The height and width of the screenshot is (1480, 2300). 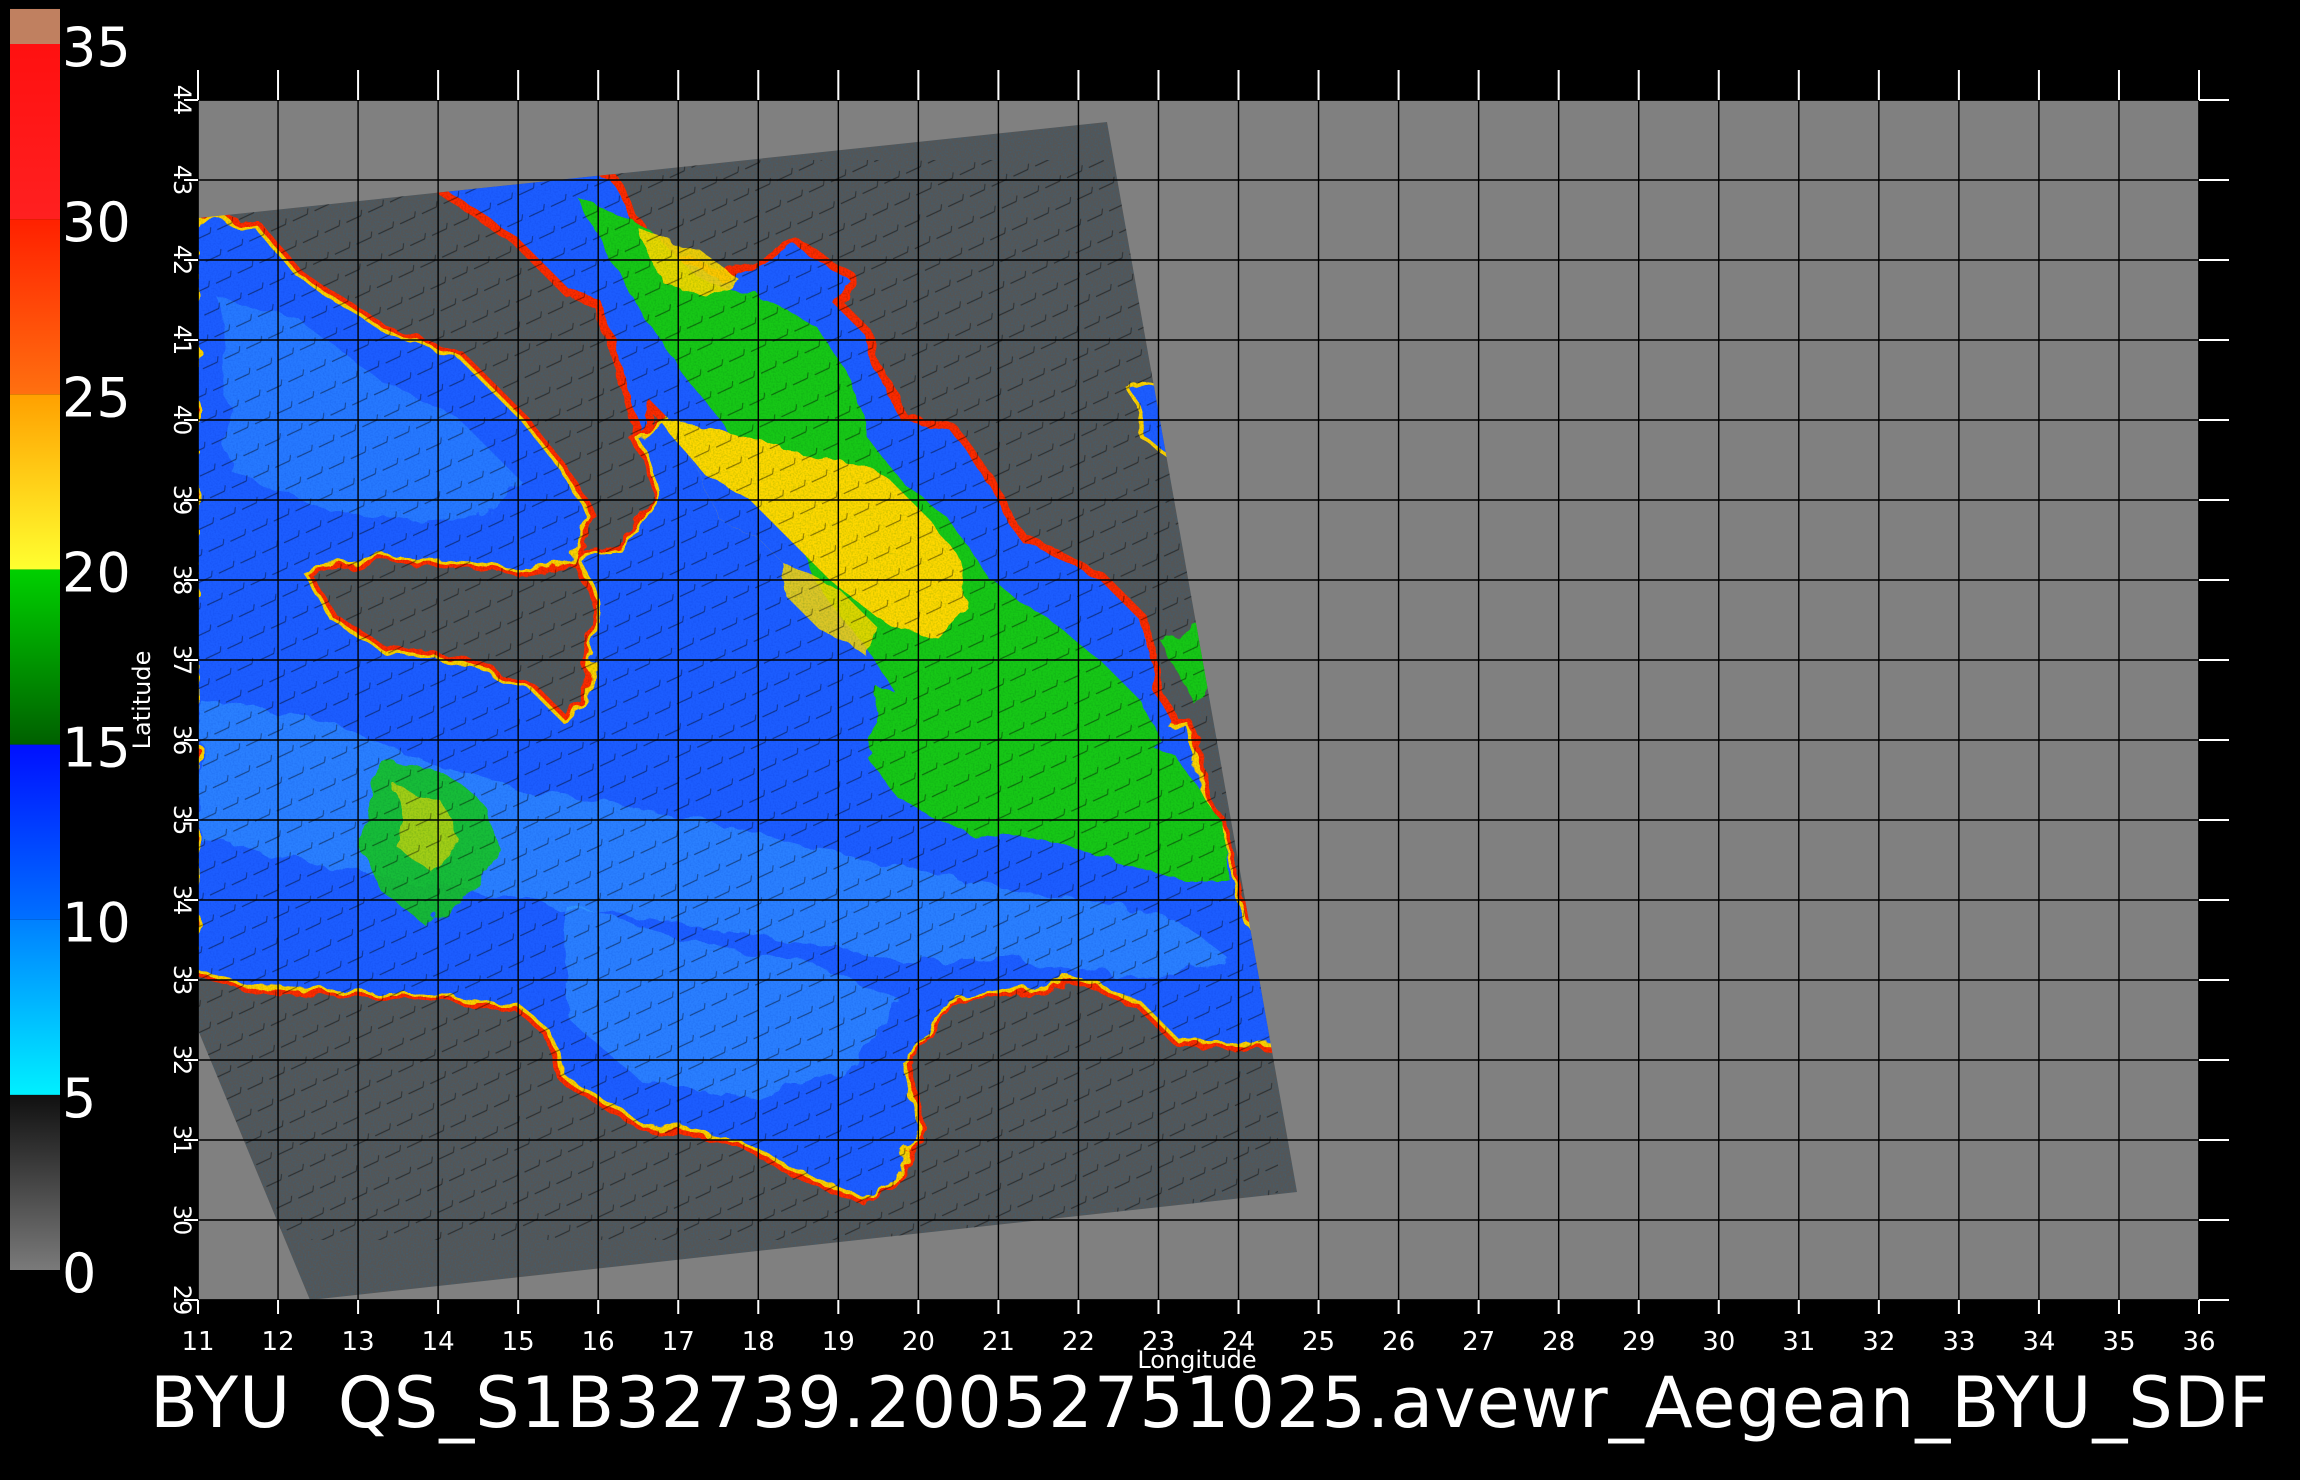 I want to click on y-tick-label: 33, so click(x=182, y=980).